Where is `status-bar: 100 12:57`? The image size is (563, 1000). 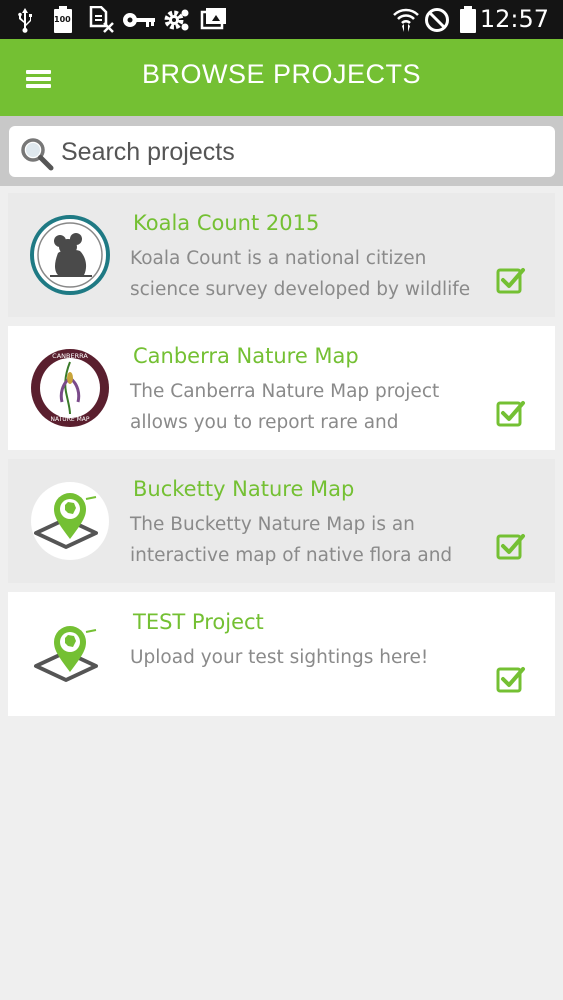 status-bar: 100 12:57 is located at coordinates (281, 19).